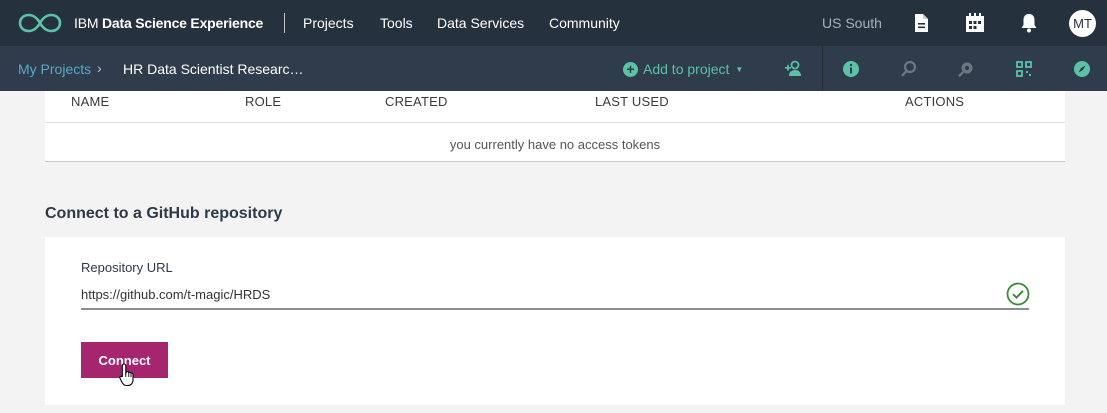 The width and height of the screenshot is (1107, 413). What do you see at coordinates (168, 23) in the screenshot?
I see `brand-title: IBM Data Science Experience` at bounding box center [168, 23].